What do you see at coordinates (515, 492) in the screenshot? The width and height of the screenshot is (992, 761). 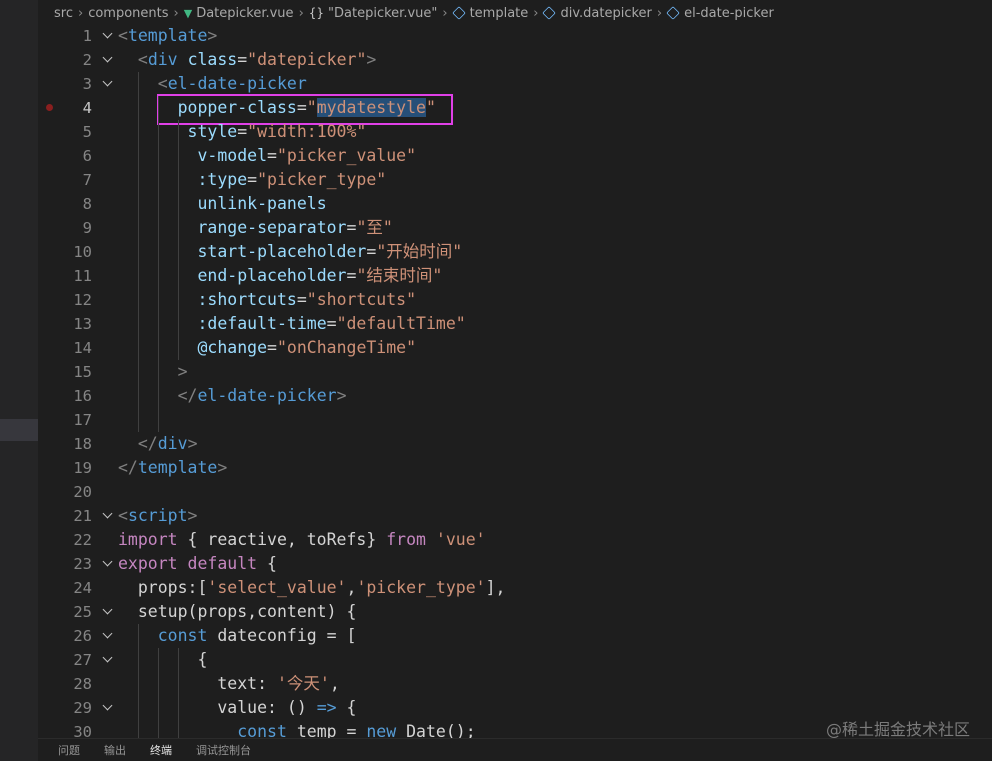 I see `code-line: 20` at bounding box center [515, 492].